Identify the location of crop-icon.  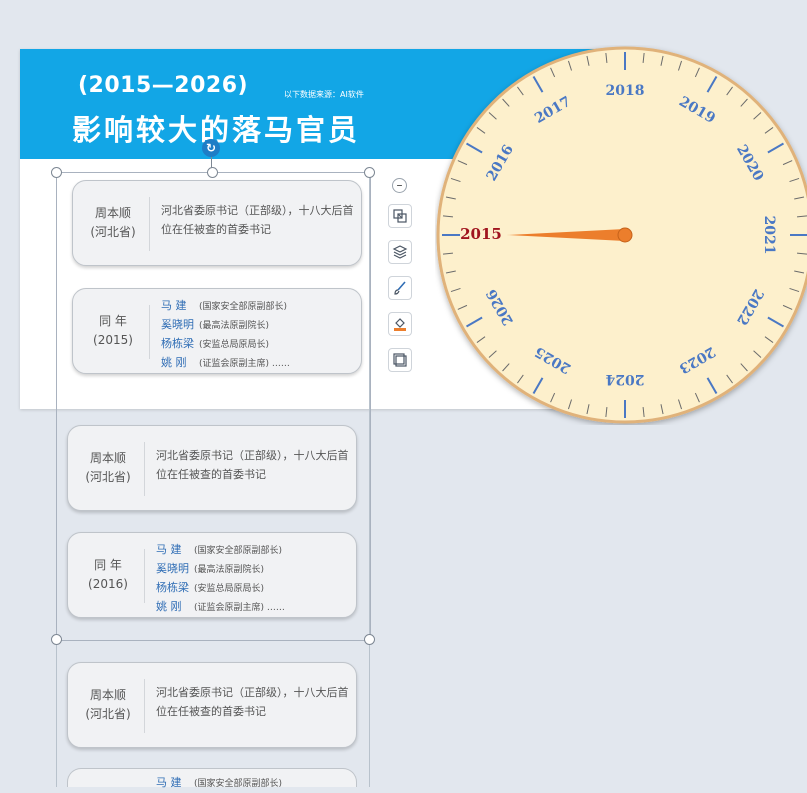
(400, 216).